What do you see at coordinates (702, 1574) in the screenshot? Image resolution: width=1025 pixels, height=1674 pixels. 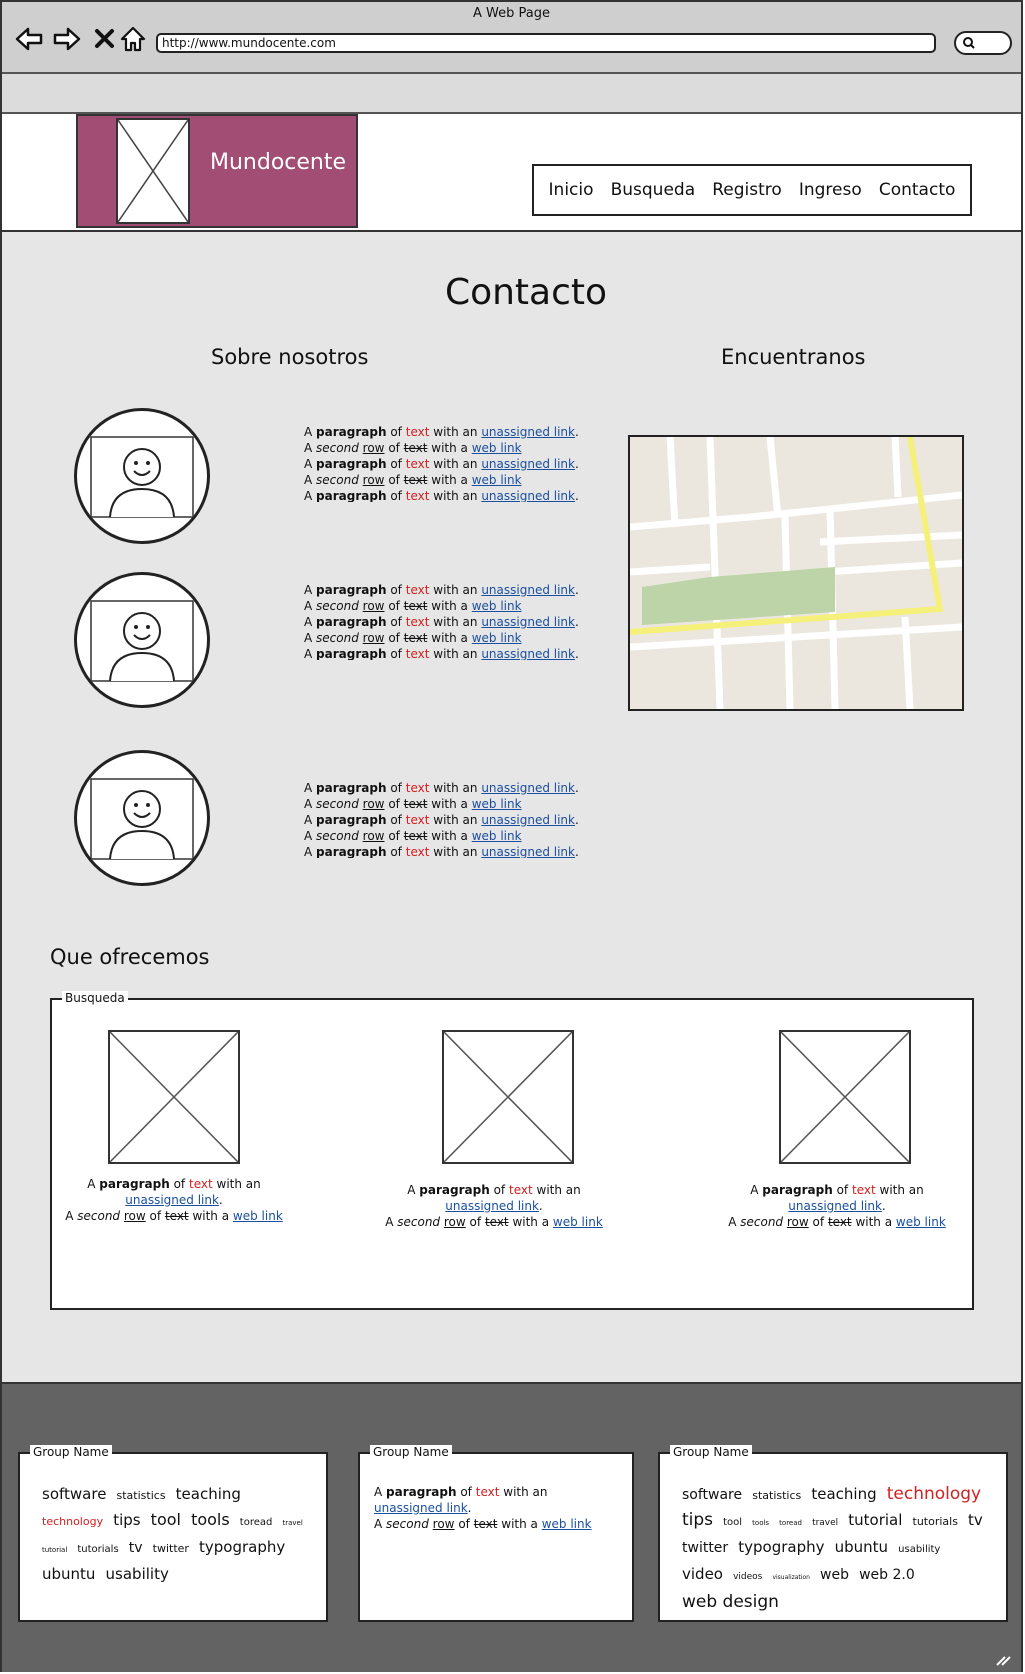 I see `tag-cloud-item: video` at bounding box center [702, 1574].